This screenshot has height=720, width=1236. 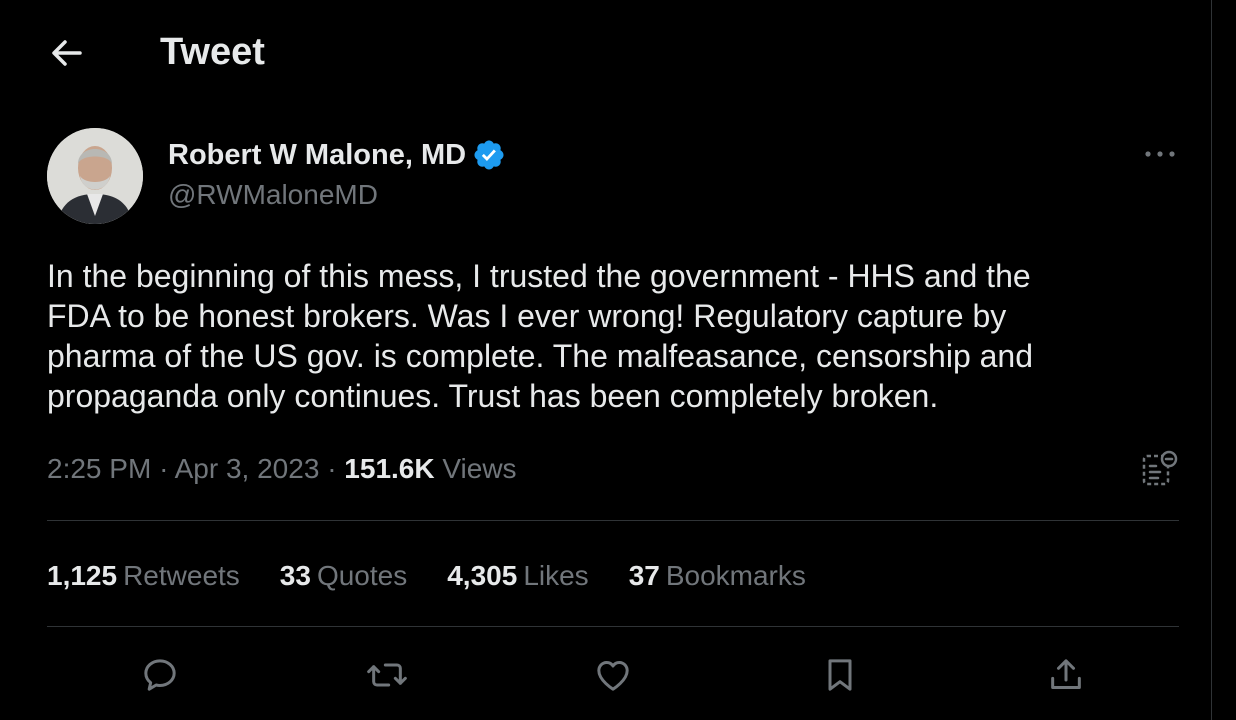 I want to click on bookmark-button, so click(x=840, y=675).